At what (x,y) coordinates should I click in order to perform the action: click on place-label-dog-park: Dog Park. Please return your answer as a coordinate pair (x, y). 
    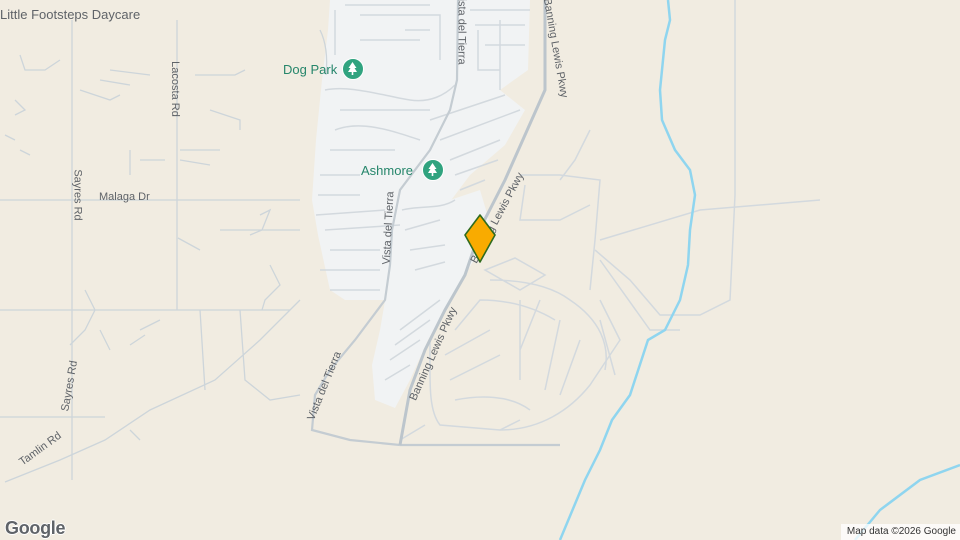
    Looking at the image, I should click on (310, 70).